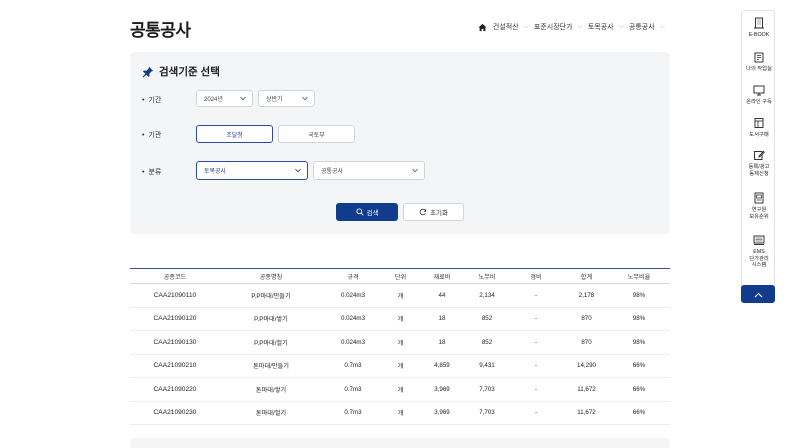 This screenshot has height=448, width=800. I want to click on page-title: 공통공사, so click(160, 30).